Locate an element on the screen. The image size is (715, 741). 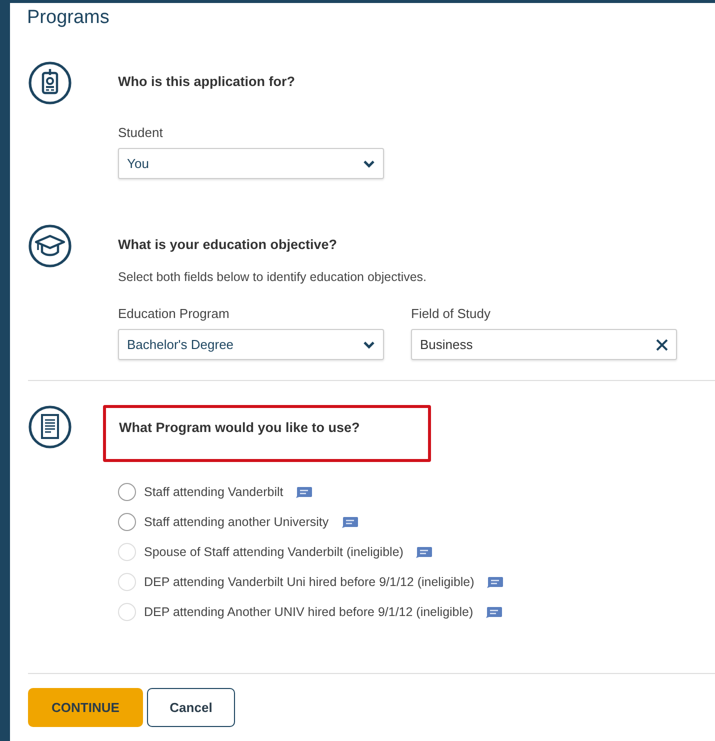
option-label: Staff attending another University is located at coordinates (236, 522).